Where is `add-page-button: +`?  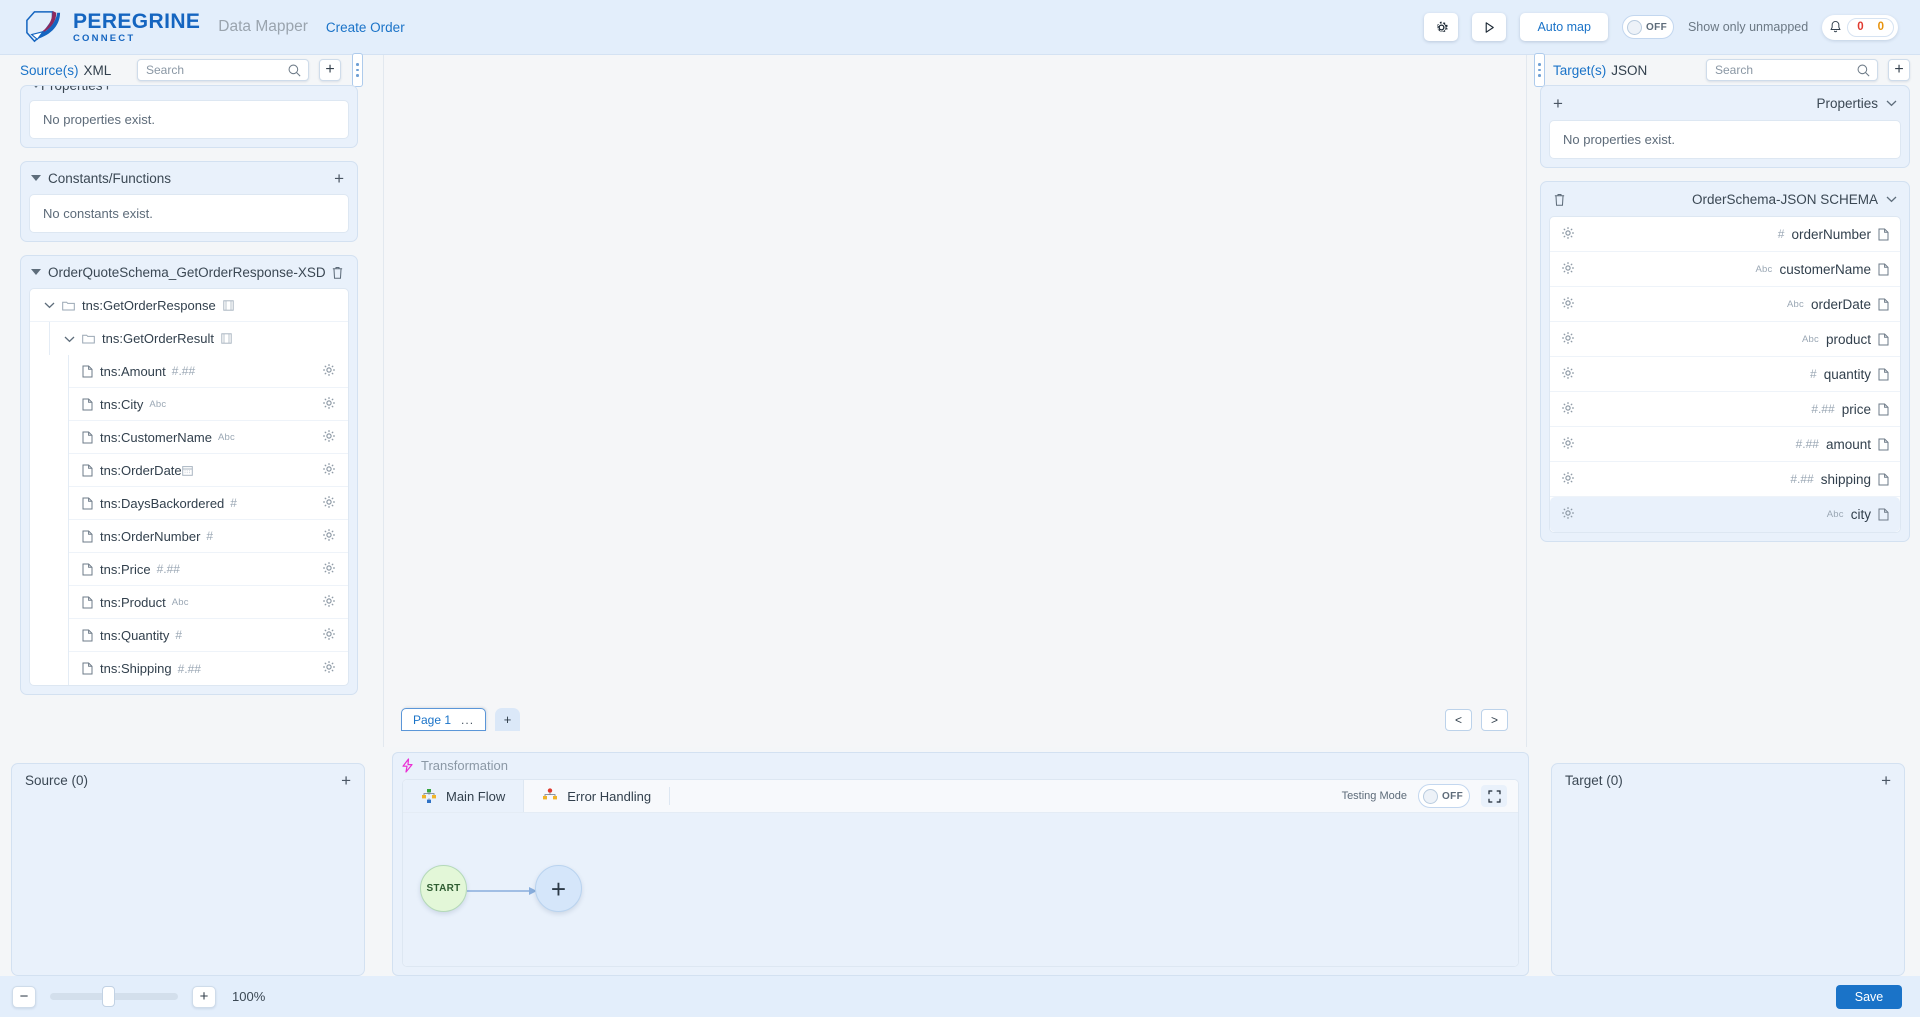
add-page-button: + is located at coordinates (508, 719).